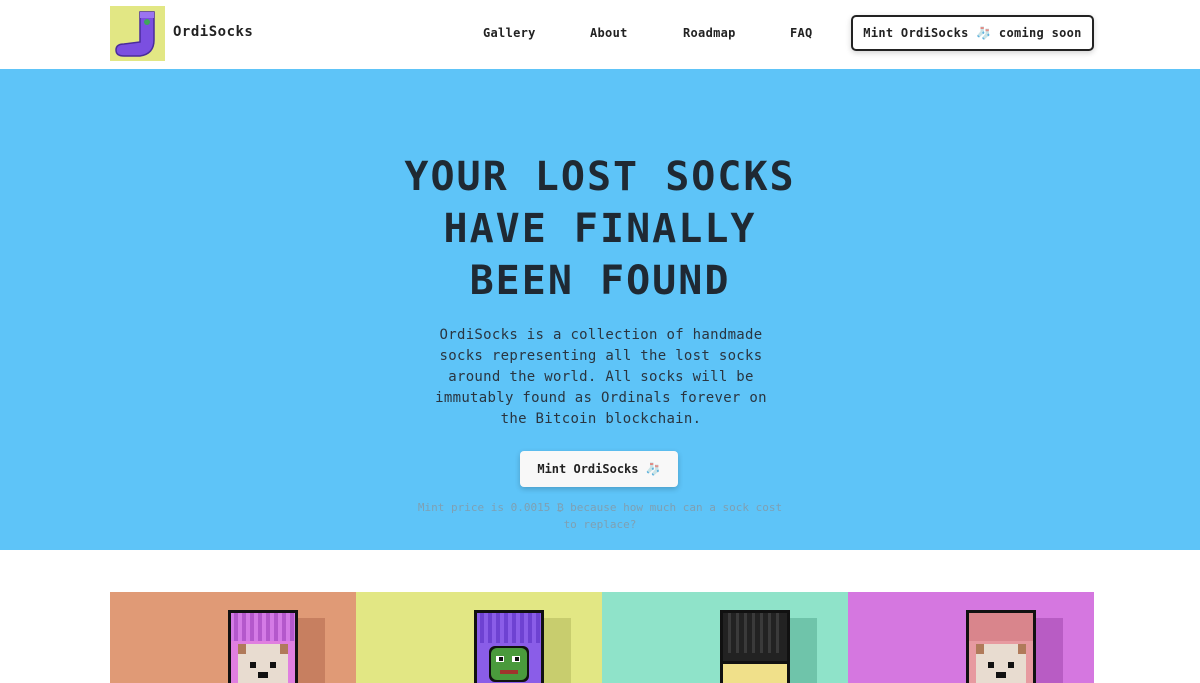 The height and width of the screenshot is (683, 1200). What do you see at coordinates (801, 33) in the screenshot?
I see `nav-link-faq: FAQ` at bounding box center [801, 33].